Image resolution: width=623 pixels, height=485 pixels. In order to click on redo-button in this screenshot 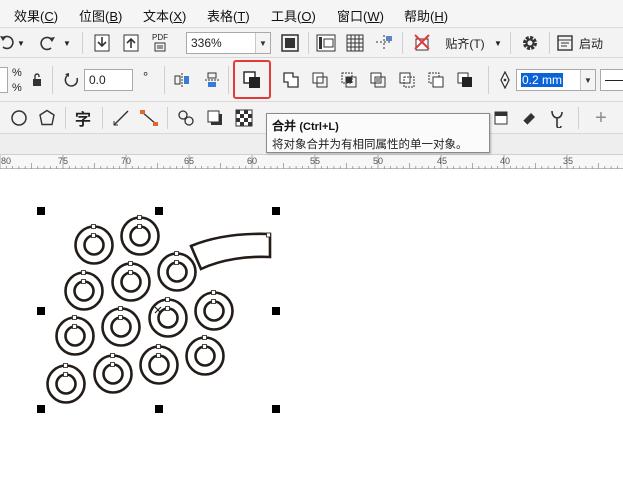, I will do `click(48, 43)`.